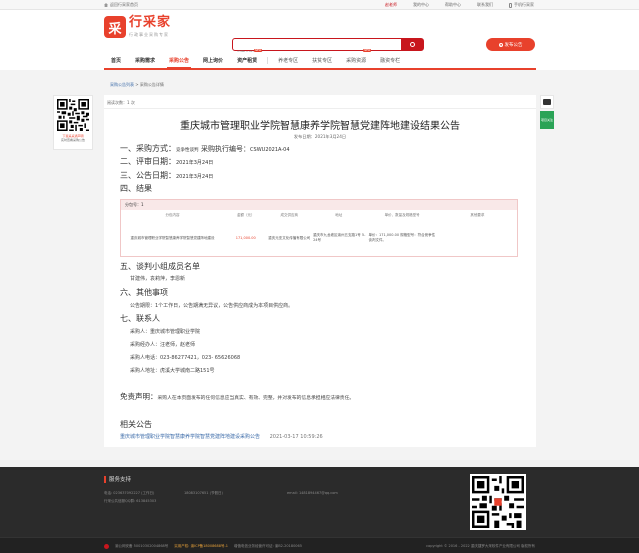 This screenshot has height=553, width=639. I want to click on contact-phone: 采购人电话：023-86277421，023- 65626068, so click(185, 358).